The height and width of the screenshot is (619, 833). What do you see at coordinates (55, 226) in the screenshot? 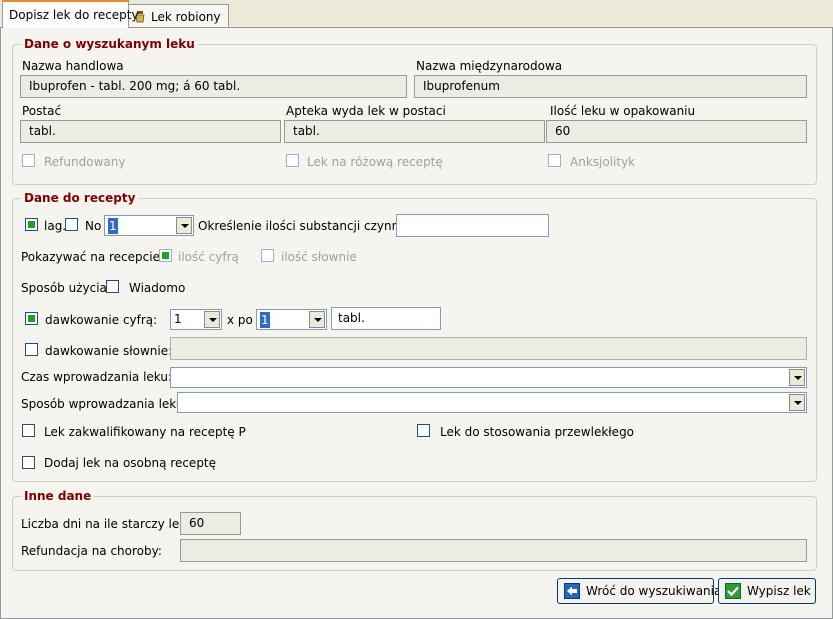
I see `lag-label: lag.` at bounding box center [55, 226].